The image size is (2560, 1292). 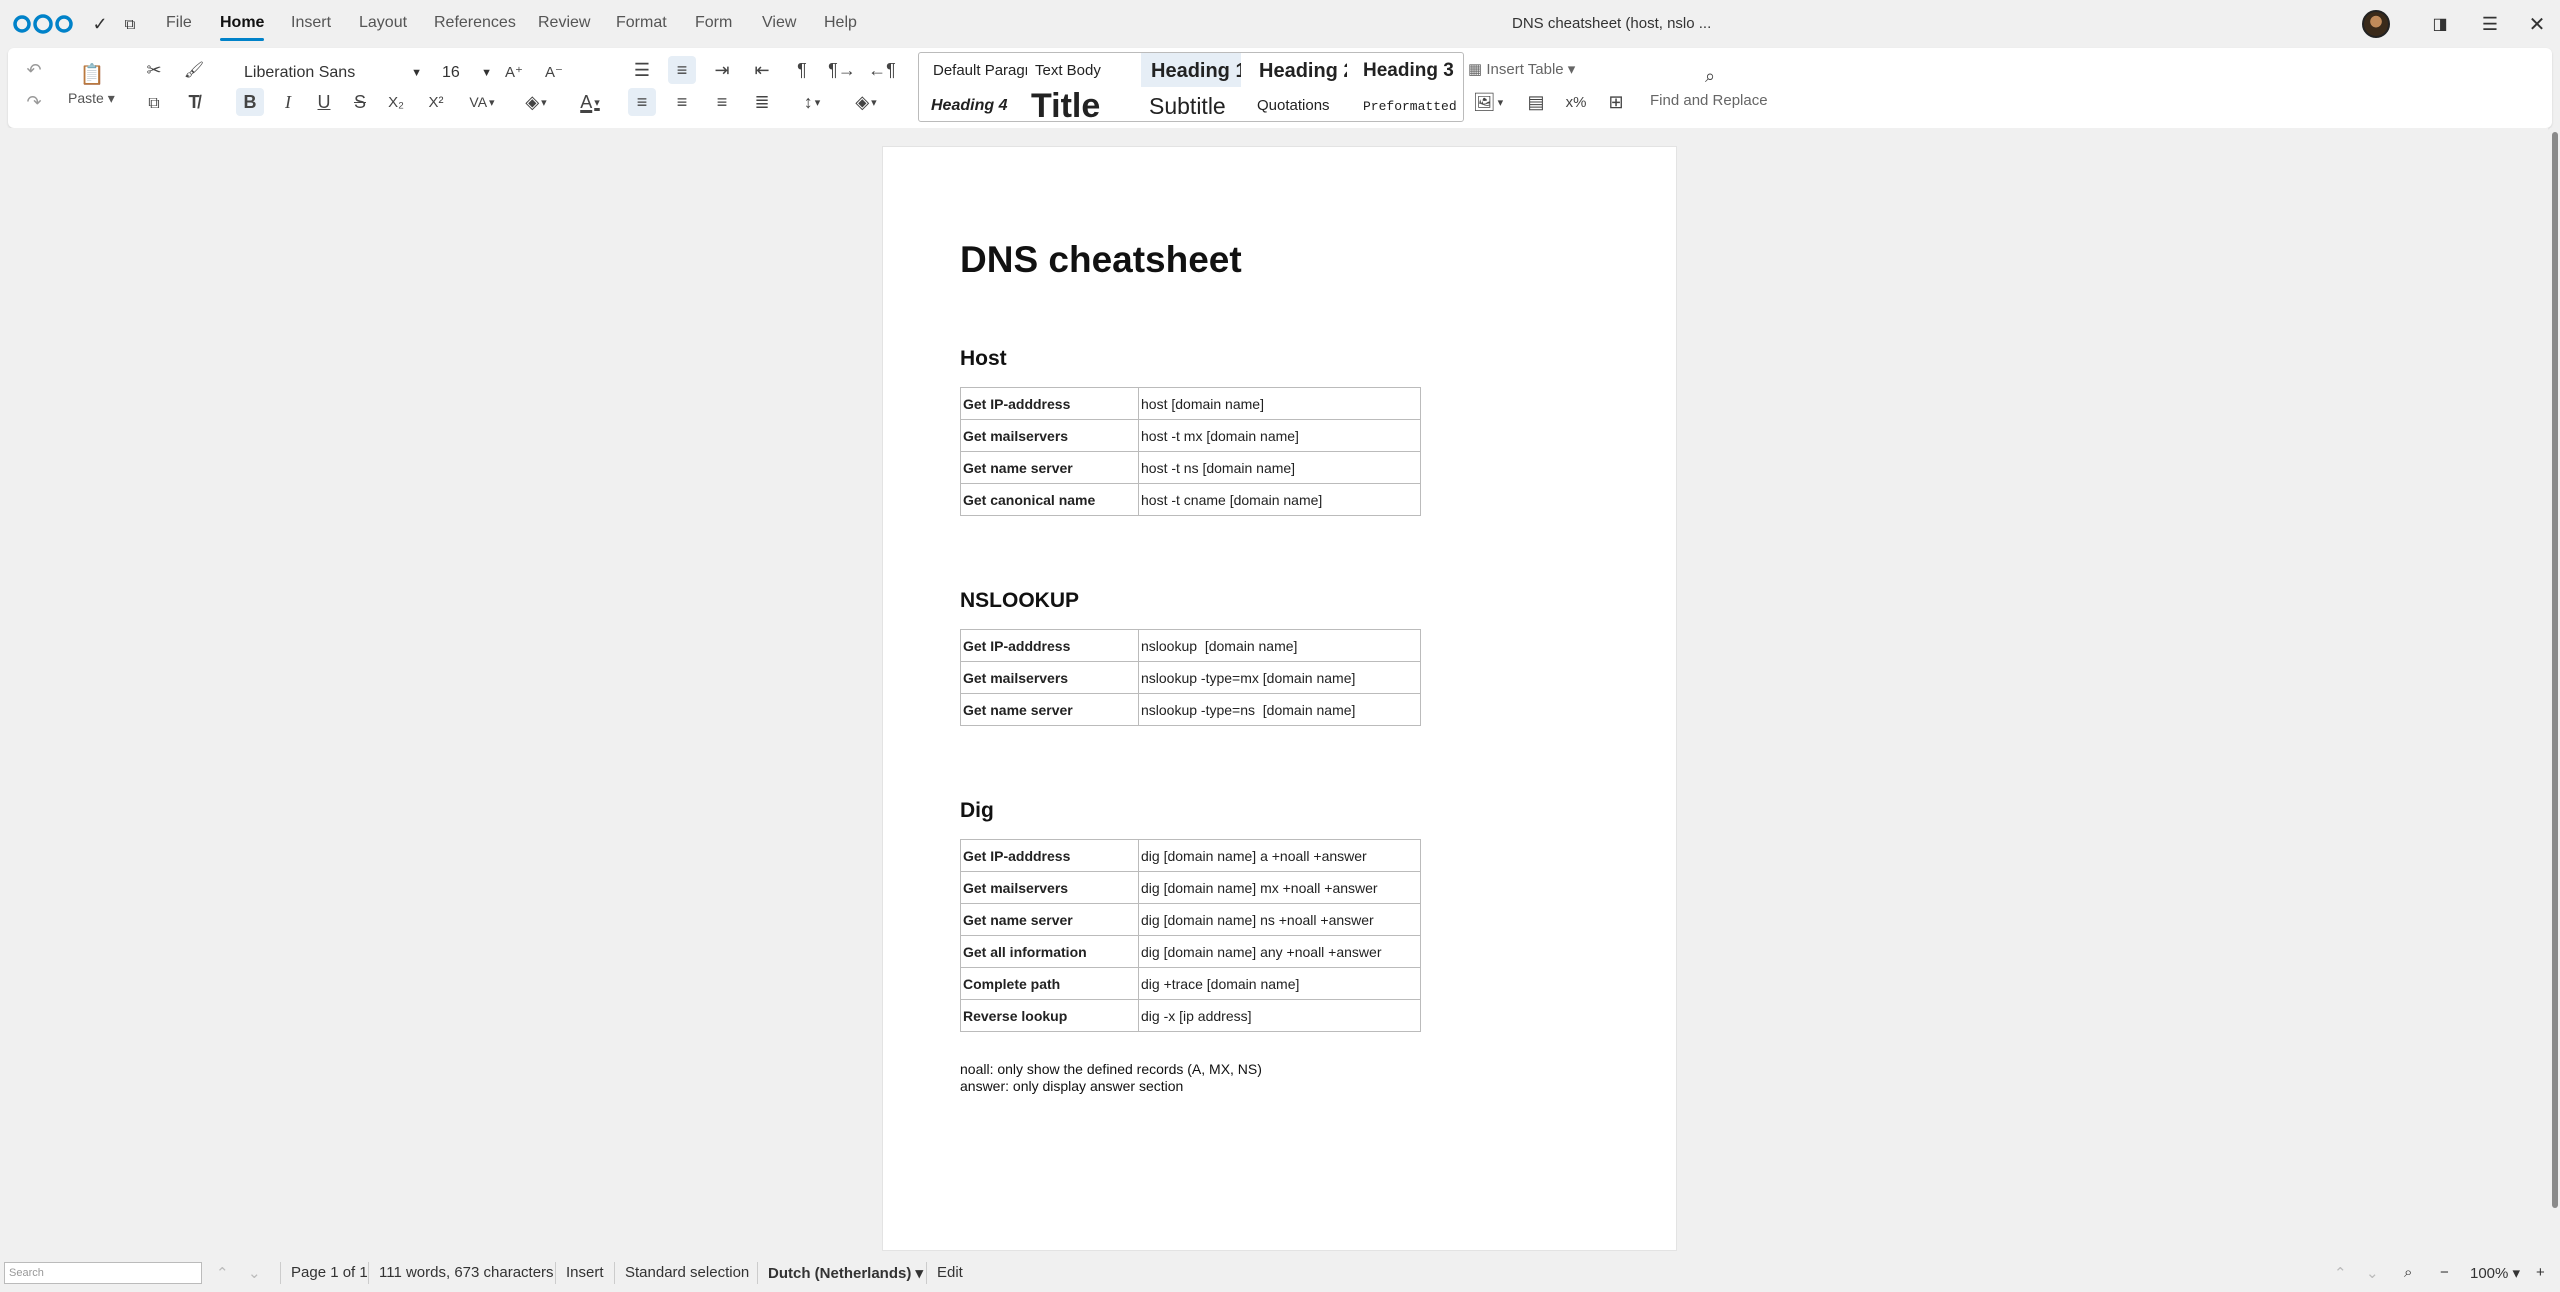 What do you see at coordinates (687, 1272) in the screenshot?
I see `selection-mode: Standard selection` at bounding box center [687, 1272].